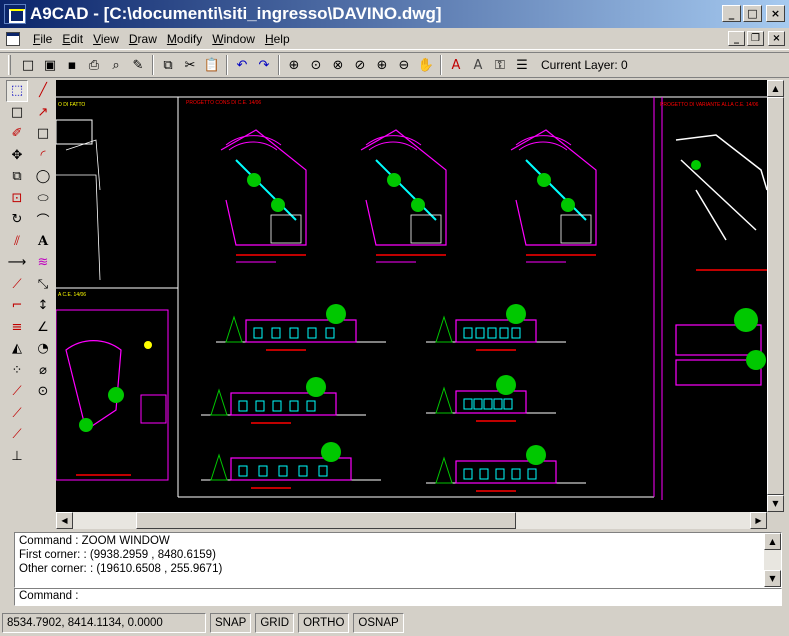 The width and height of the screenshot is (789, 636). Describe the element at coordinates (28, 65) in the screenshot. I see `new-button: □` at that location.